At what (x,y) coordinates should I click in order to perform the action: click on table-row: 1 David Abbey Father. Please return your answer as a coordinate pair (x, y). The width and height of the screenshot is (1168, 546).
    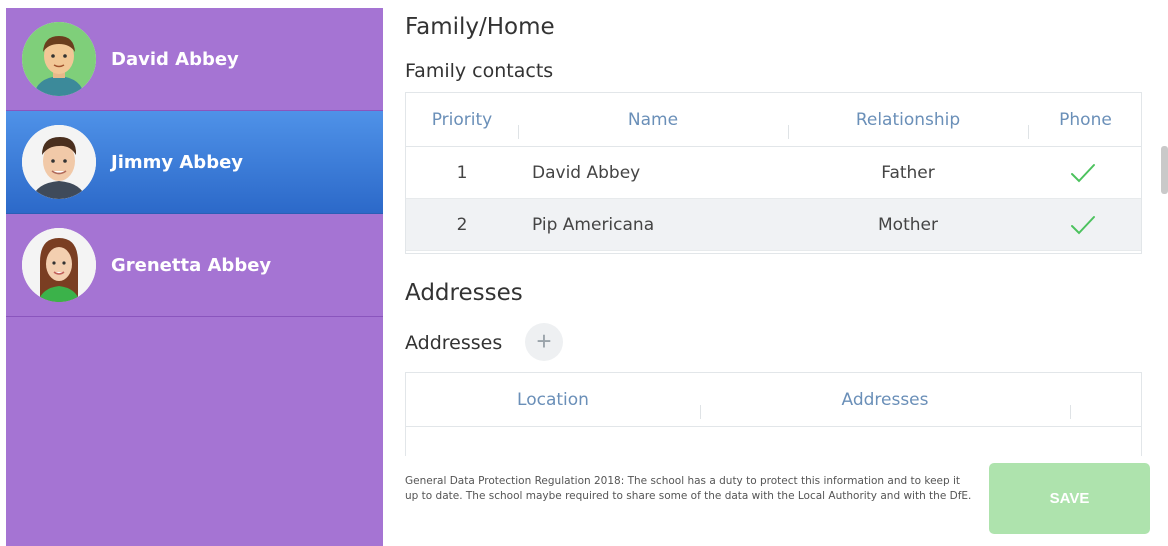
    Looking at the image, I should click on (773, 173).